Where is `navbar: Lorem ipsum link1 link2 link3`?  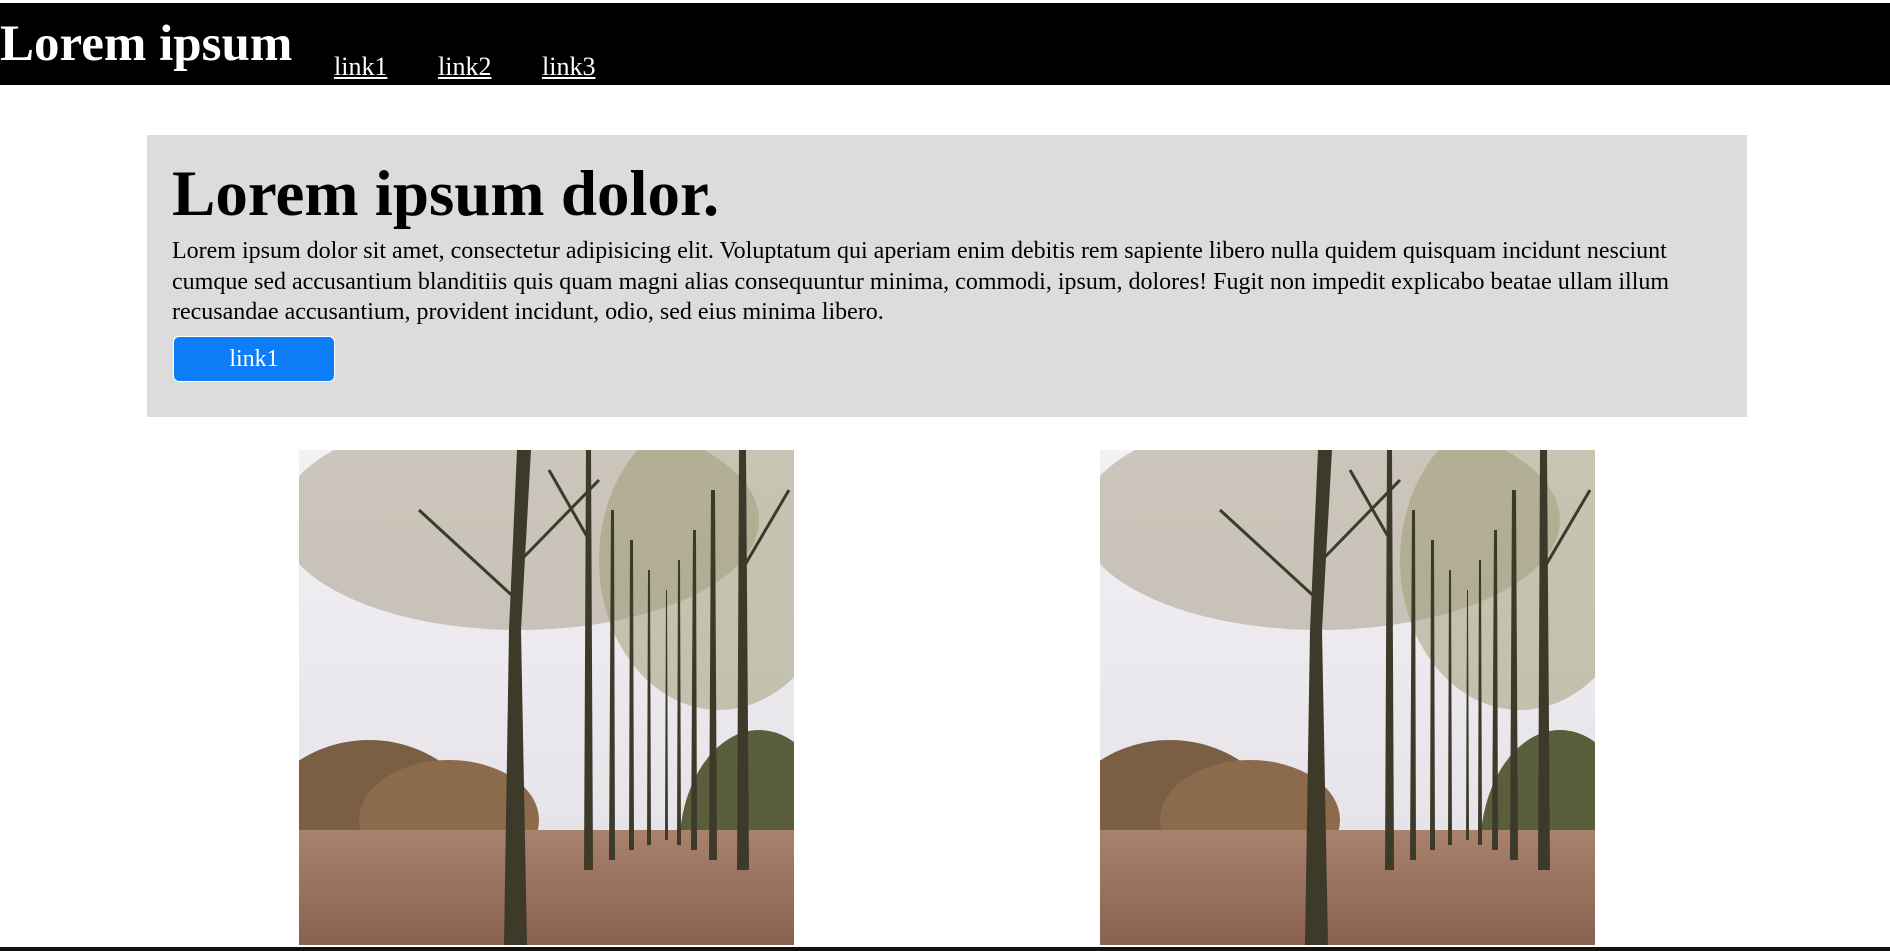
navbar: Lorem ipsum link1 link2 link3 is located at coordinates (945, 44).